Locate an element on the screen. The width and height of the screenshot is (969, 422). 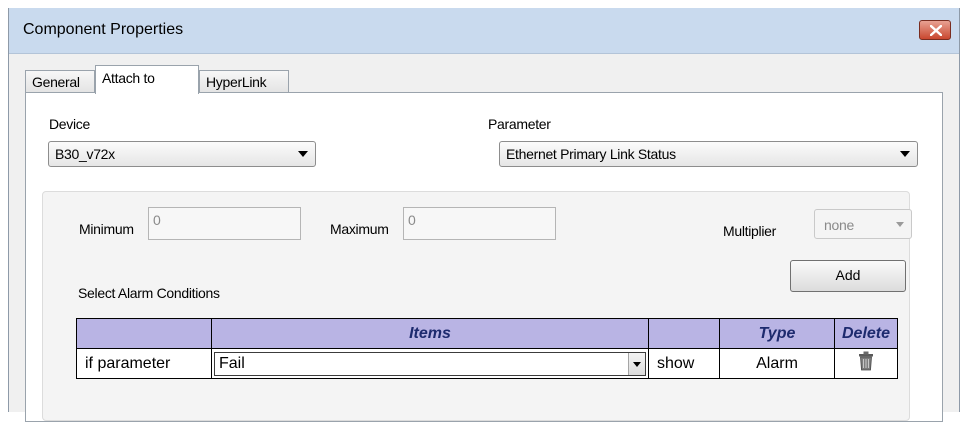
add-button: Add is located at coordinates (848, 276).